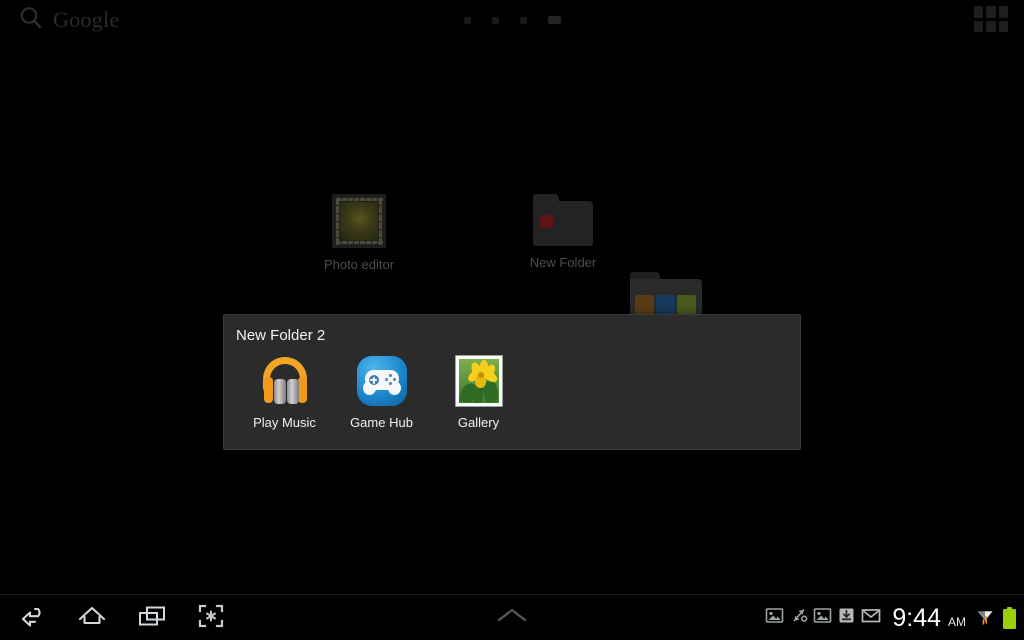 The image size is (1024, 640). Describe the element at coordinates (268, 390) in the screenshot. I see `headphones-yoke-left` at that location.